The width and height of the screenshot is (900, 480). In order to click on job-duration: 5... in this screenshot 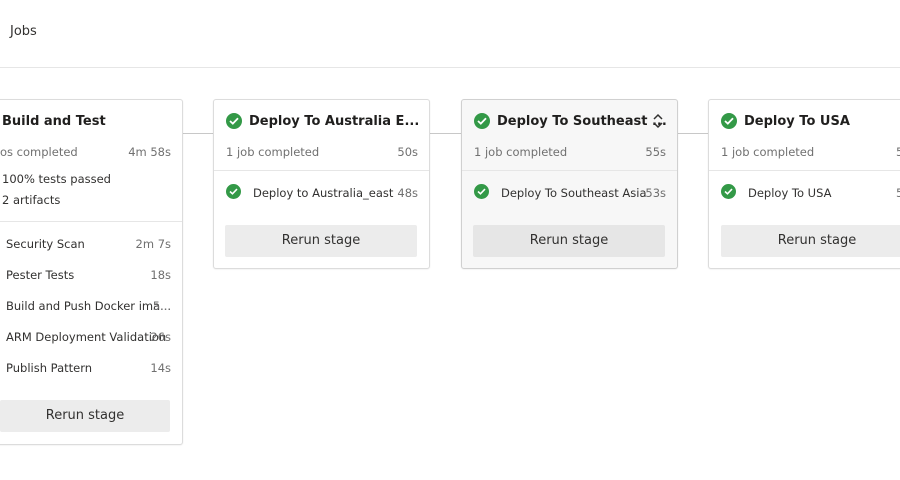, I will do `click(161, 306)`.